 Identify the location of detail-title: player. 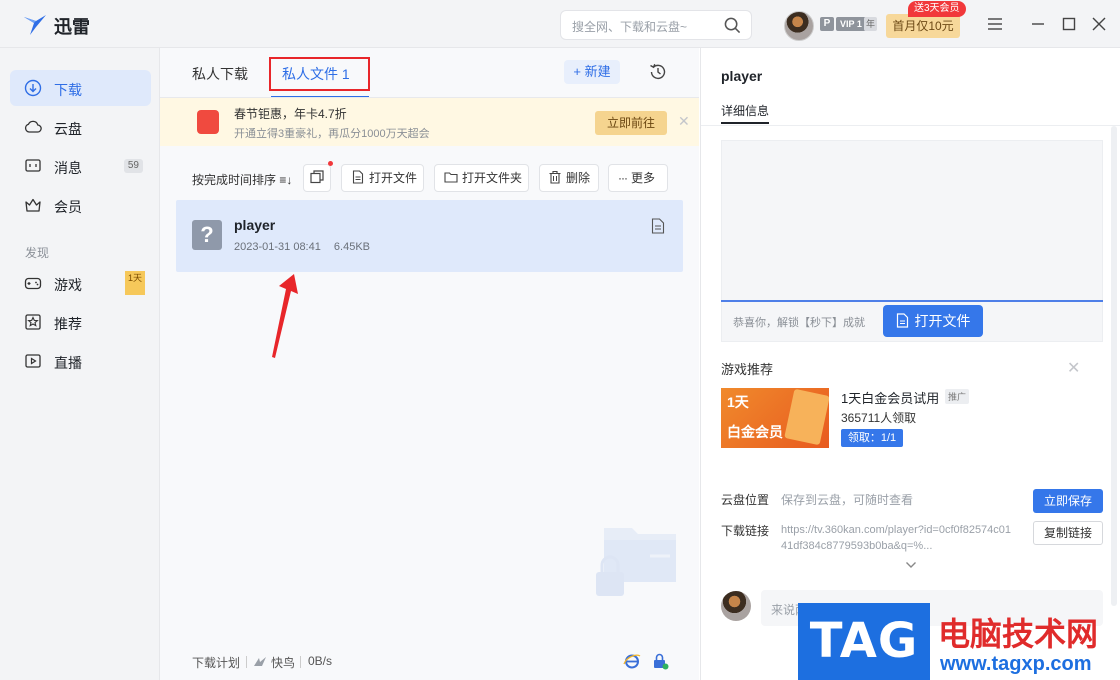
(742, 76).